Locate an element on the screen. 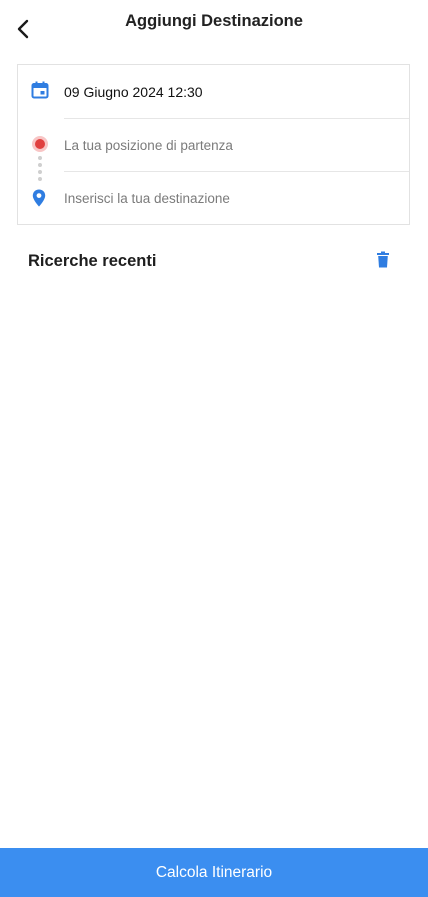 The width and height of the screenshot is (428, 897). calculate-route-button: Calcola Itinerario is located at coordinates (214, 872).